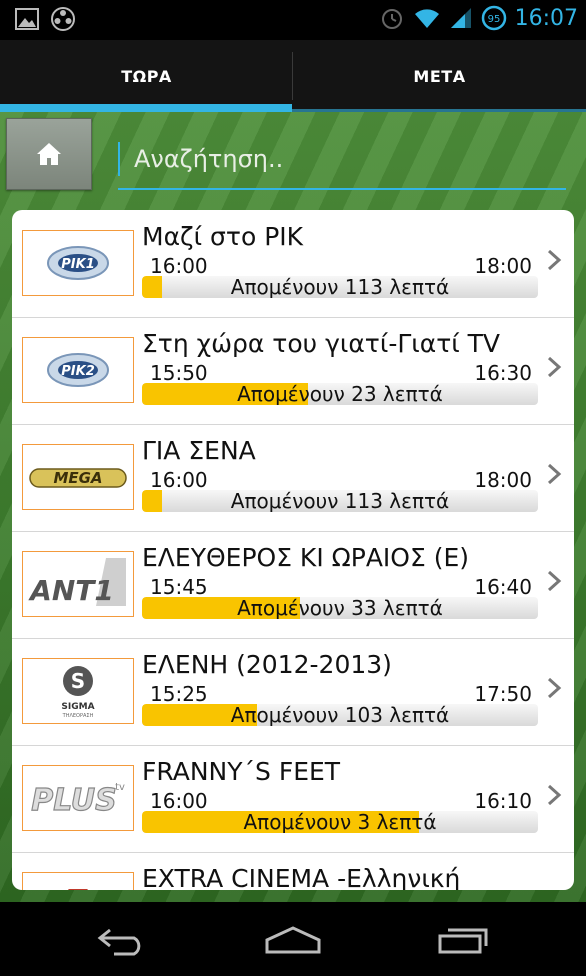  I want to click on picture-icon, so click(27, 19).